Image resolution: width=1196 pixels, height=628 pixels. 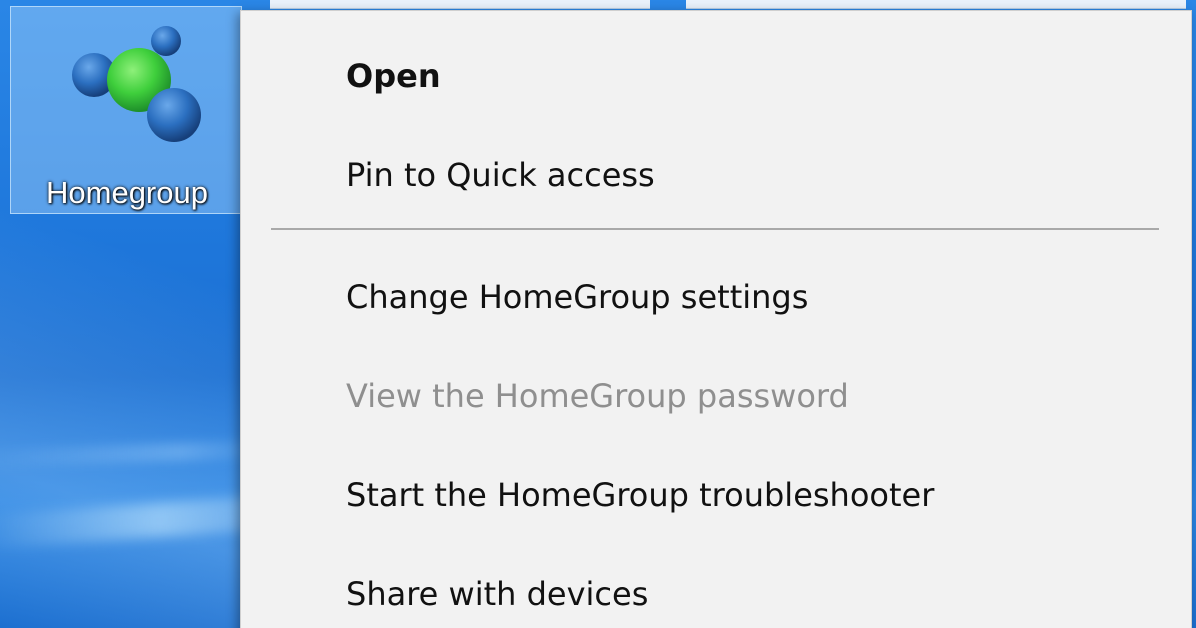 I want to click on menu-item-open: Open, so click(x=716, y=76).